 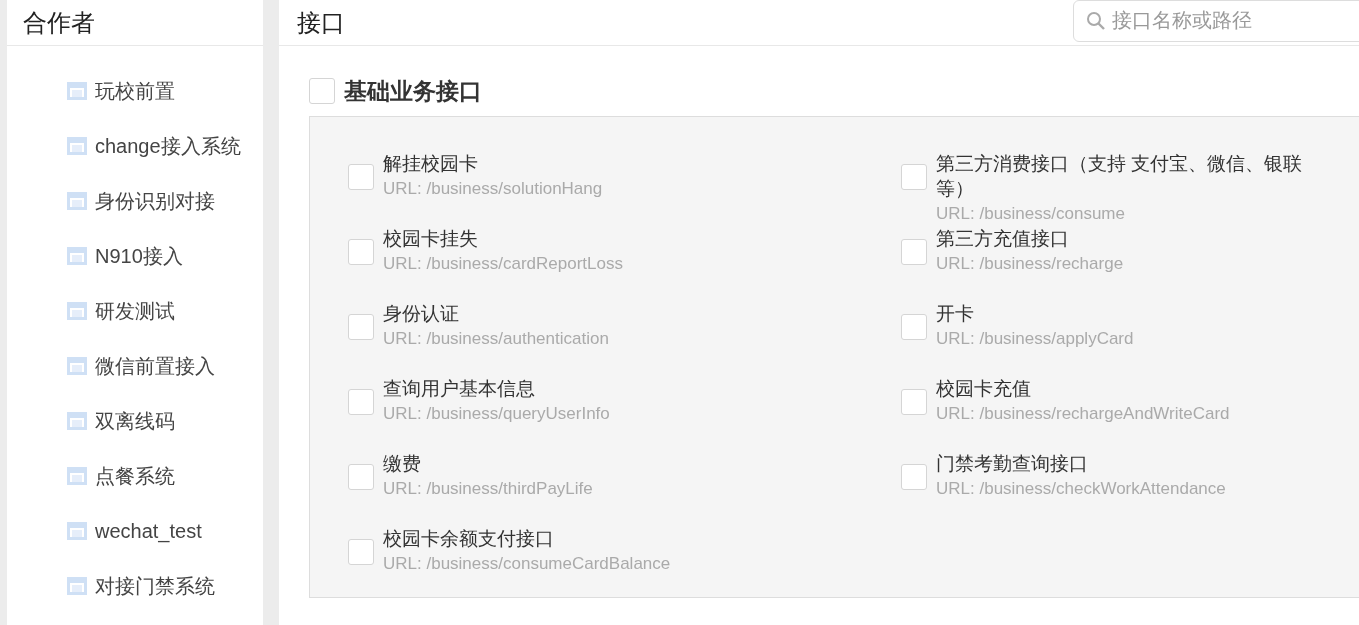 I want to click on sidebar-item: 点餐系统, so click(x=155, y=476).